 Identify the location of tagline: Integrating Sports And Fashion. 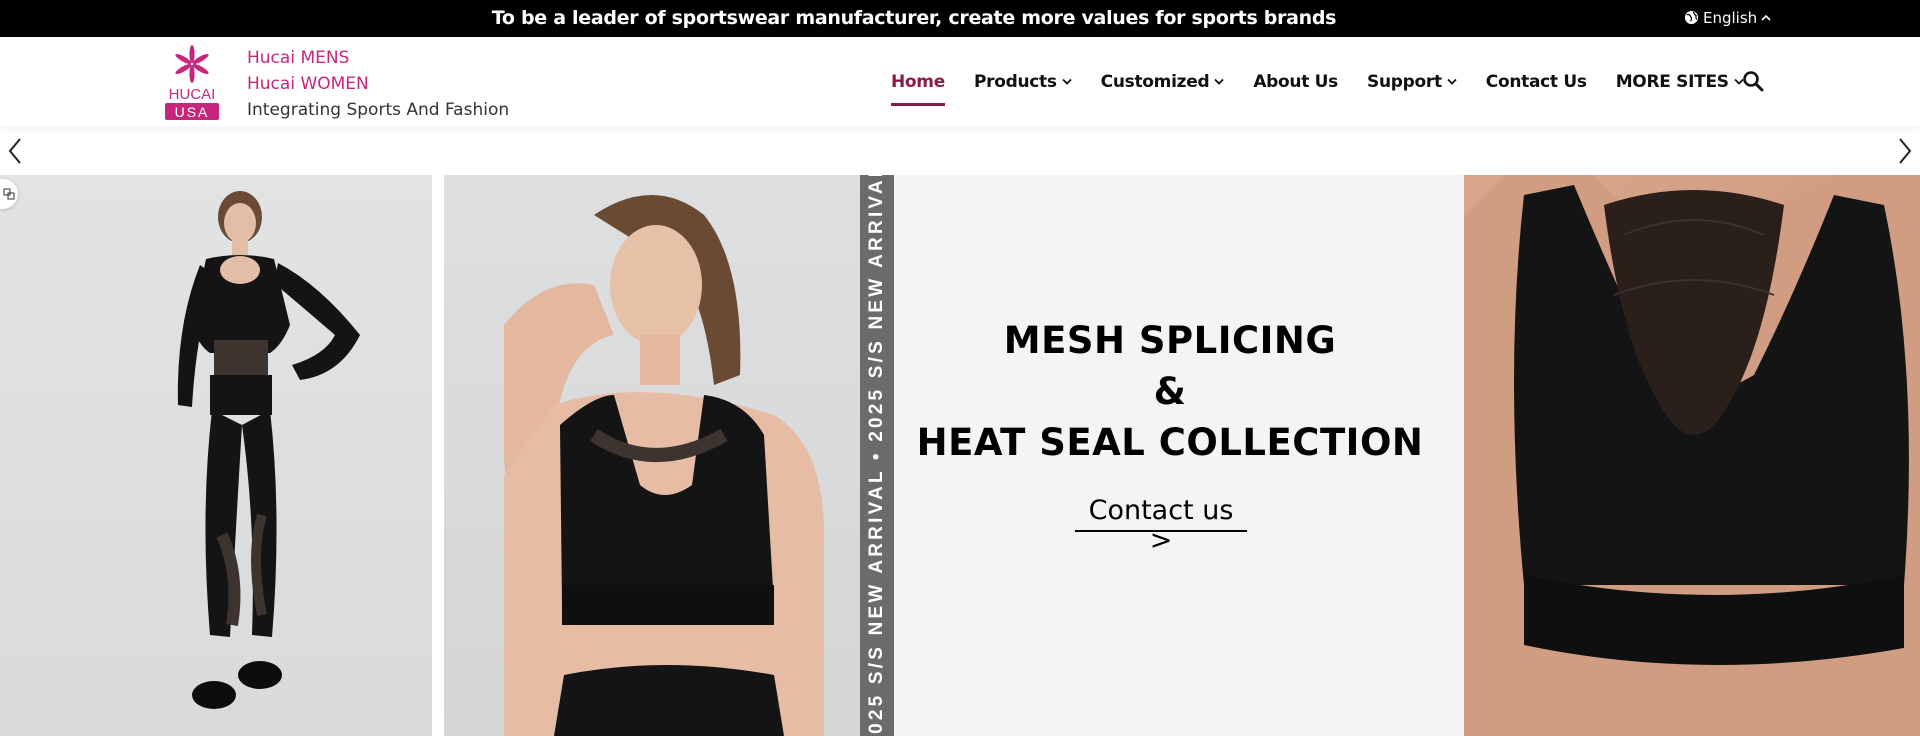
(378, 110).